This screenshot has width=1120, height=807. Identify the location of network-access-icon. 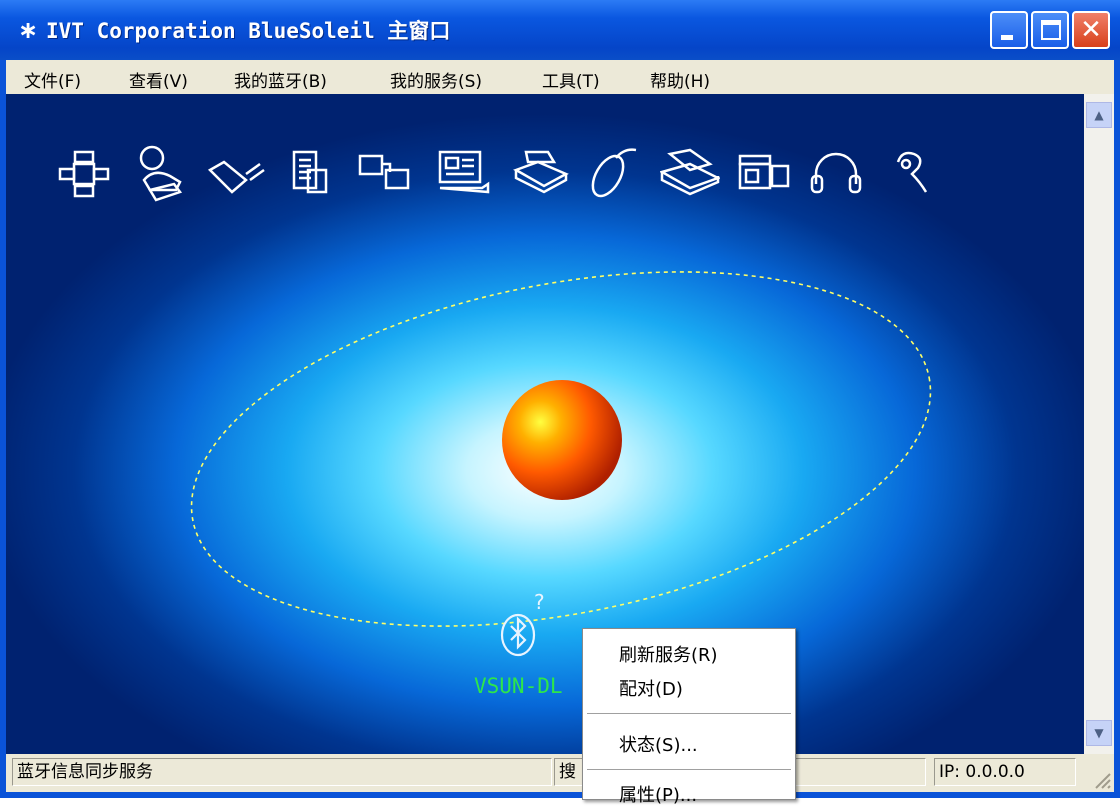
(86, 179).